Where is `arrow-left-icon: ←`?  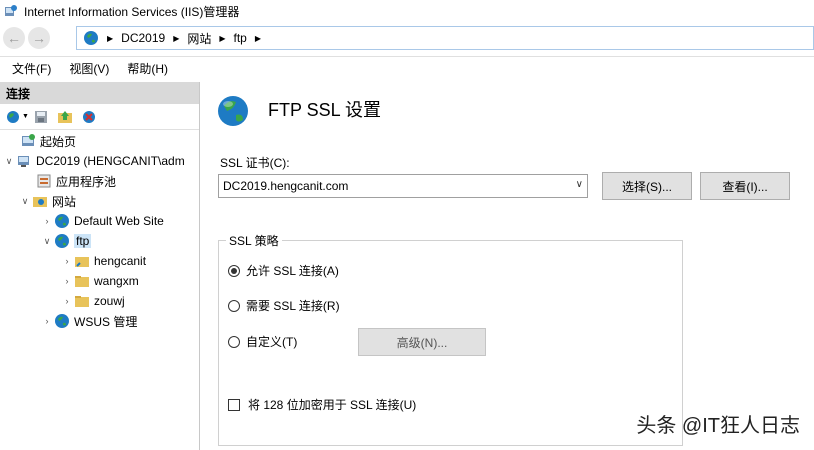 arrow-left-icon: ← is located at coordinates (14, 38).